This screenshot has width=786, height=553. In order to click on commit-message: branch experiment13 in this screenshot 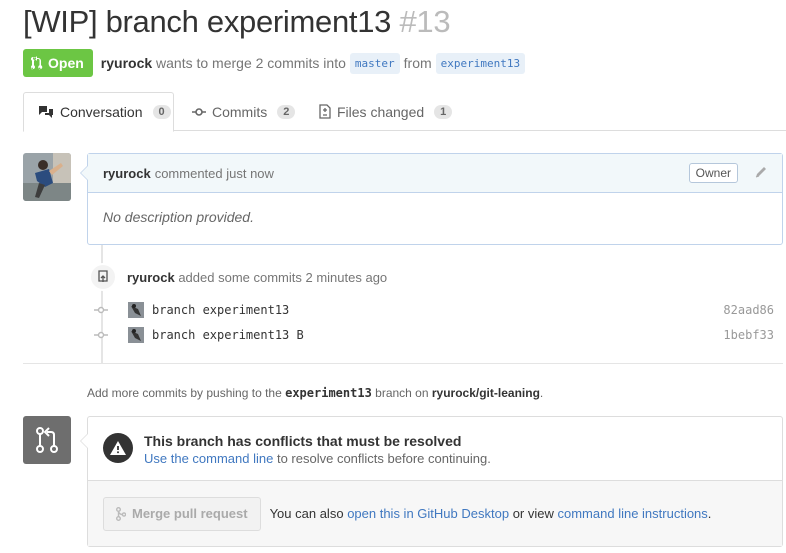, I will do `click(220, 310)`.